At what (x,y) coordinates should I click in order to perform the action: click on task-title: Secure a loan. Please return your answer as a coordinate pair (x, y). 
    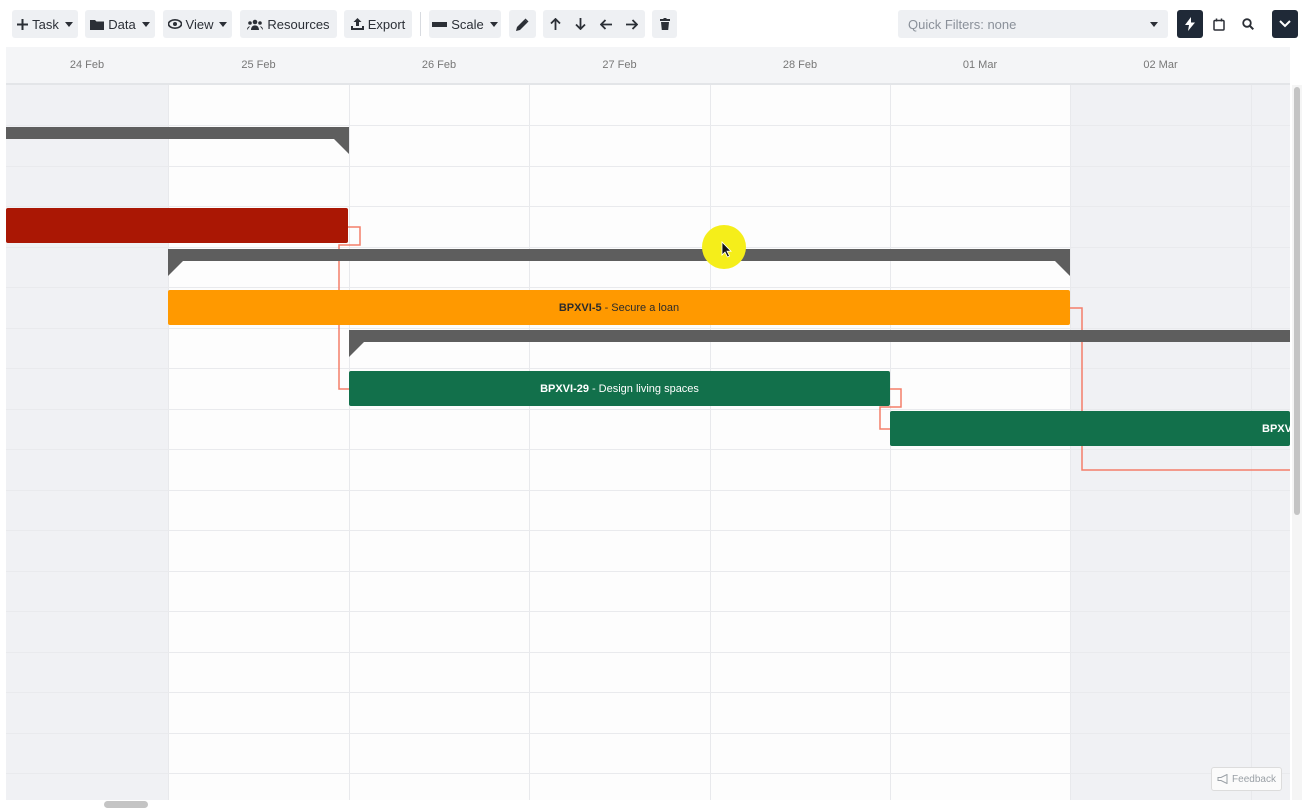
    Looking at the image, I should click on (645, 307).